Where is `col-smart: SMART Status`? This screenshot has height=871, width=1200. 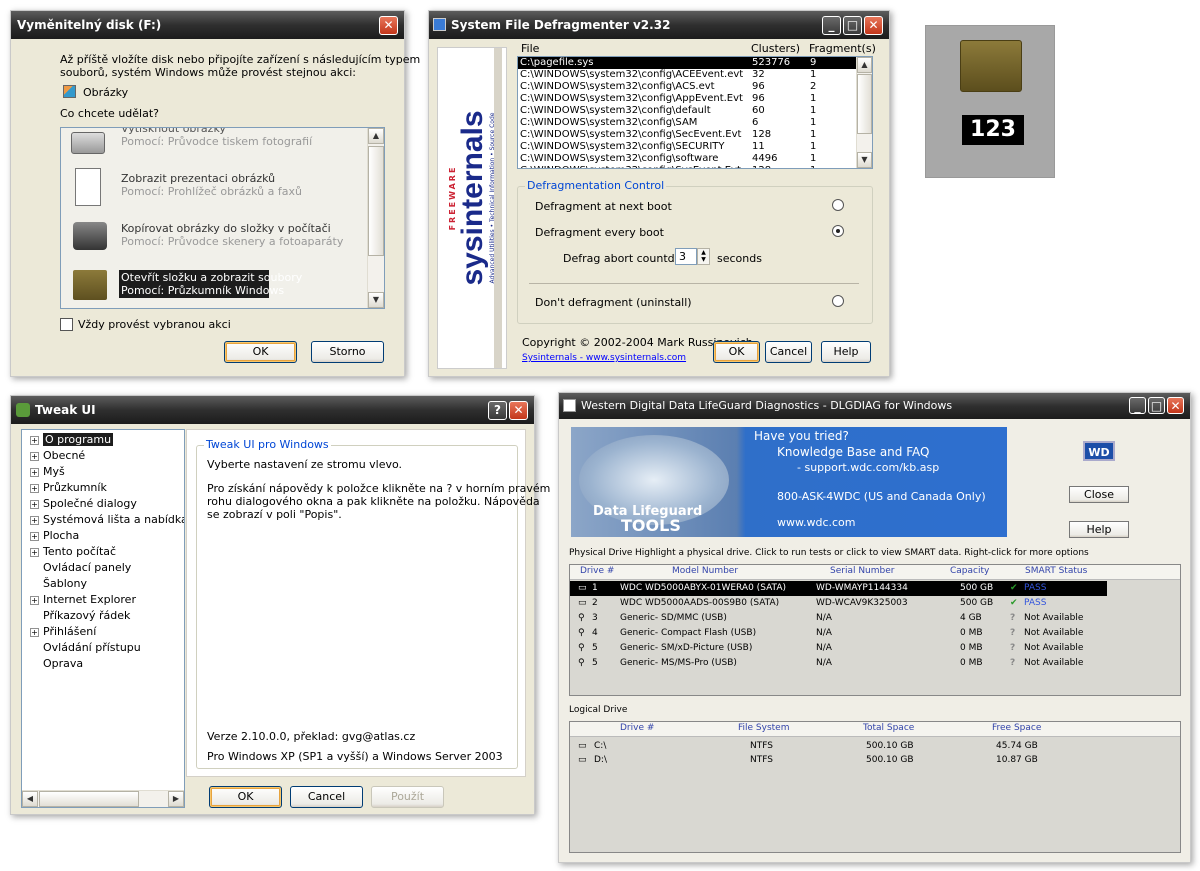 col-smart: SMART Status is located at coordinates (1056, 571).